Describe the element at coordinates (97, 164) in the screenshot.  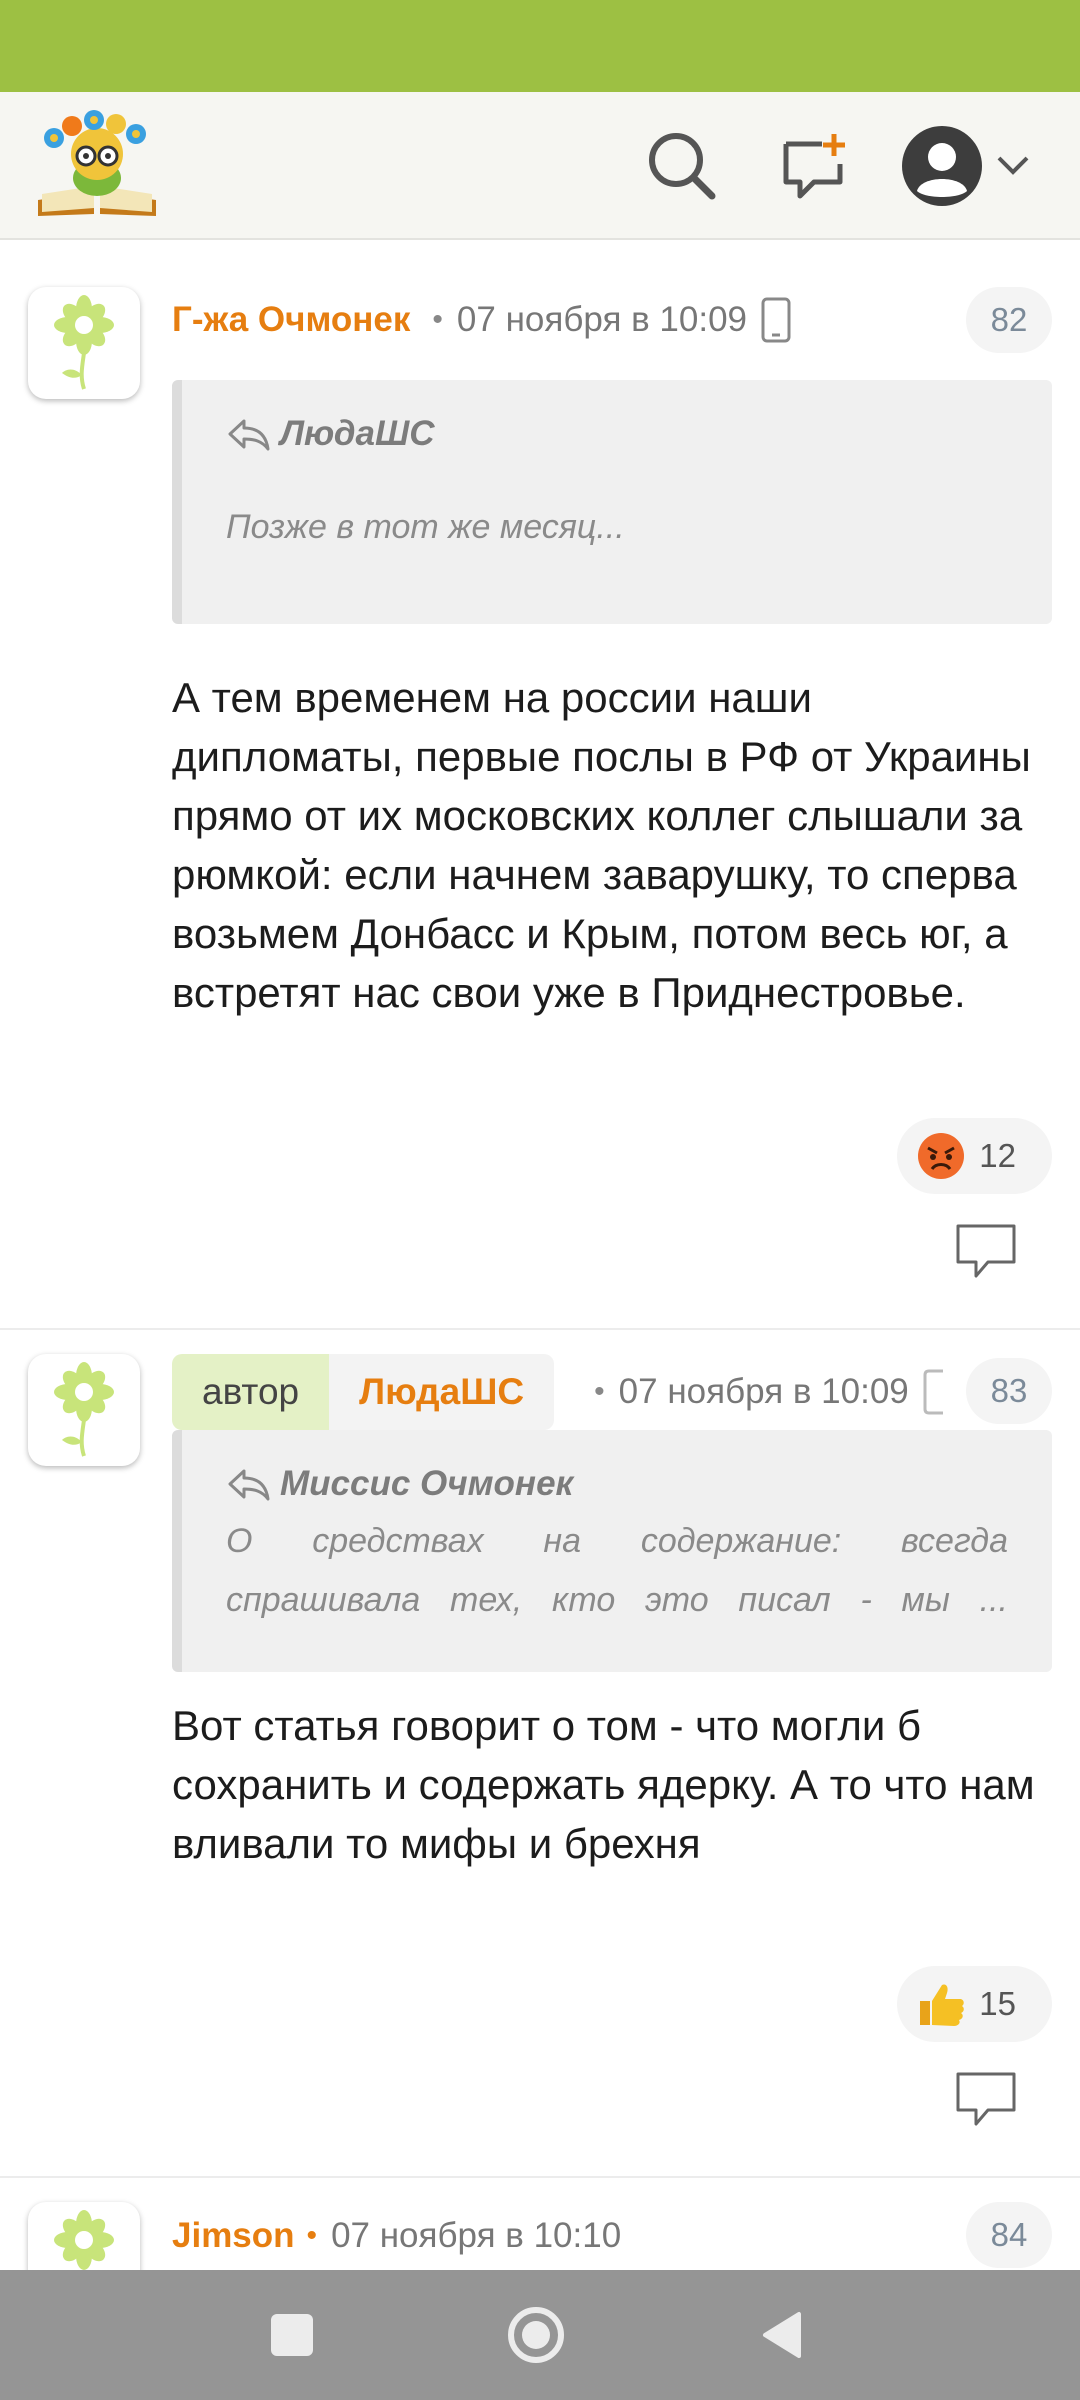
I see `book-flower-logo-icon` at that location.